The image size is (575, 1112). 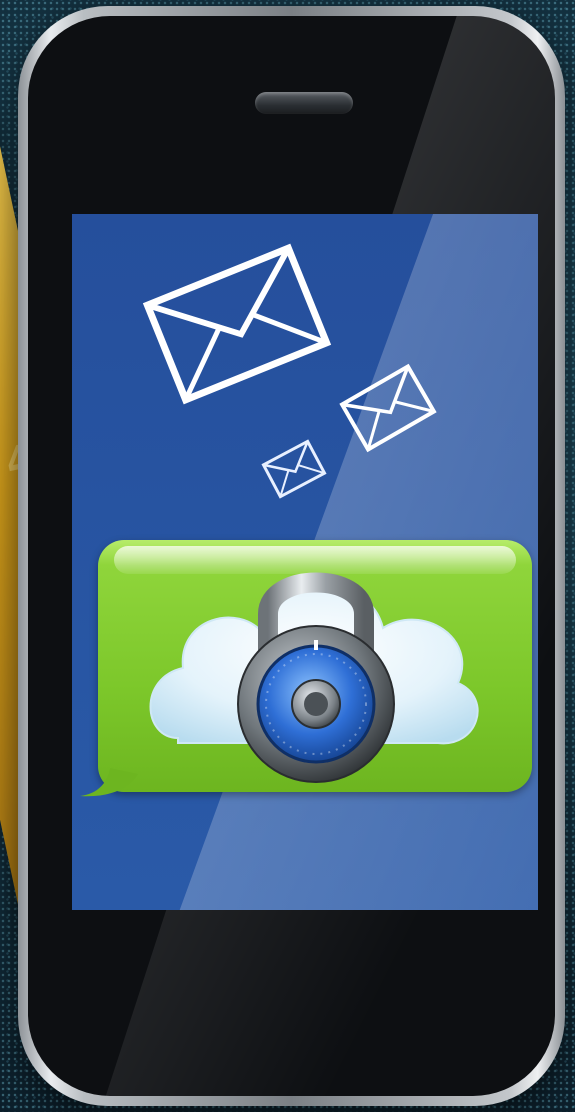 I want to click on padlock-icon, so click(x=316, y=677).